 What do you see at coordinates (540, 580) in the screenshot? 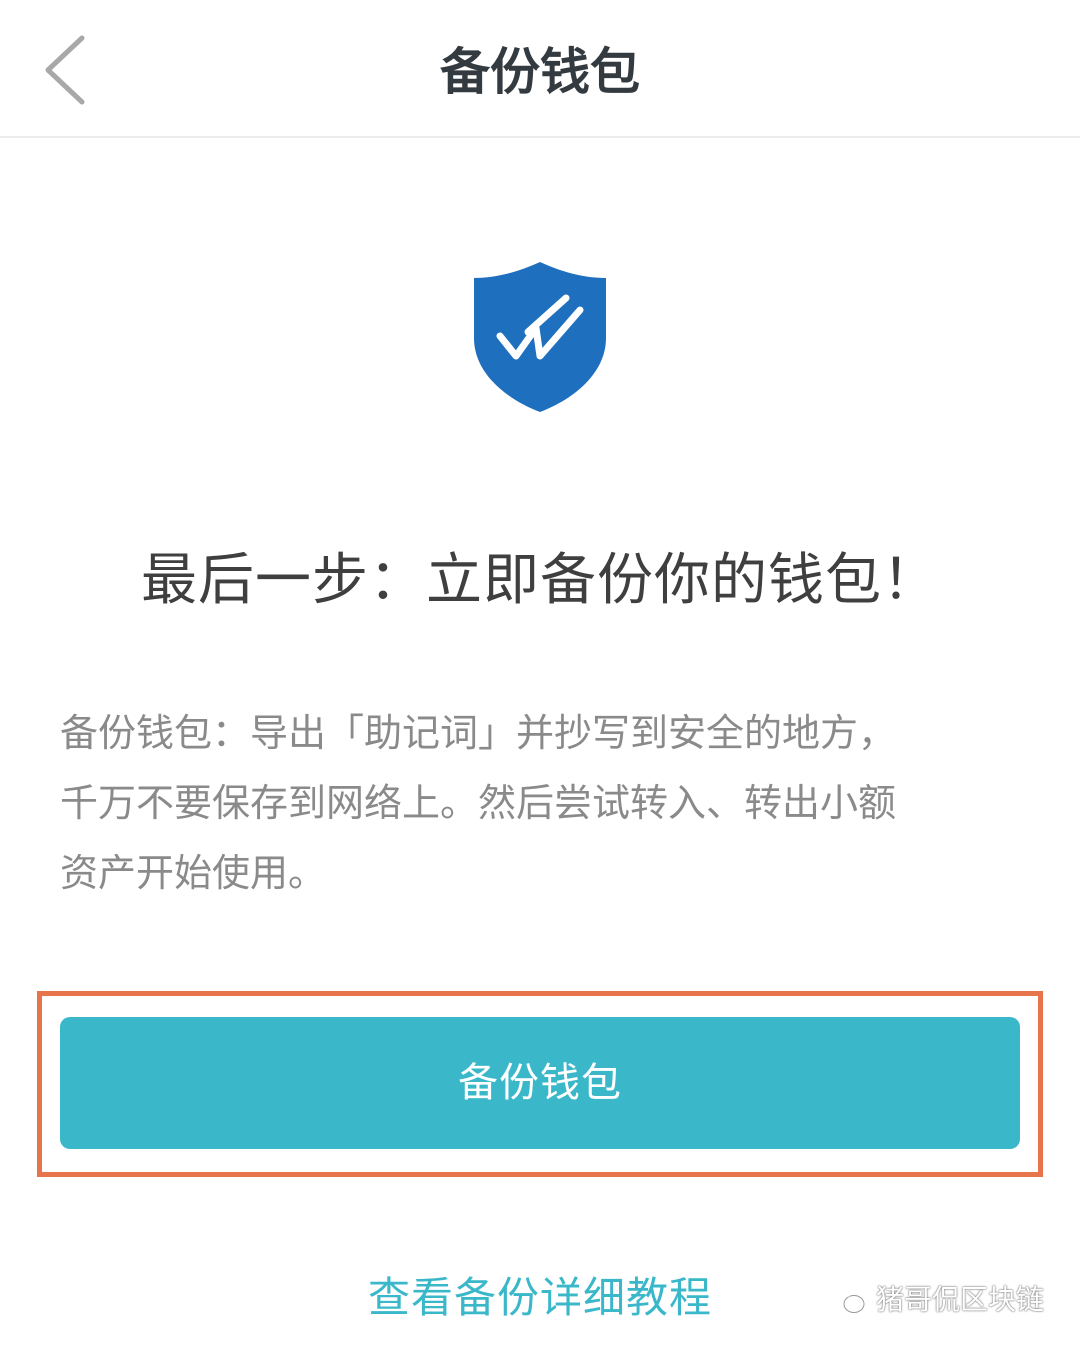
I see `headline: 最后一步：立即备份你的钱包！` at bounding box center [540, 580].